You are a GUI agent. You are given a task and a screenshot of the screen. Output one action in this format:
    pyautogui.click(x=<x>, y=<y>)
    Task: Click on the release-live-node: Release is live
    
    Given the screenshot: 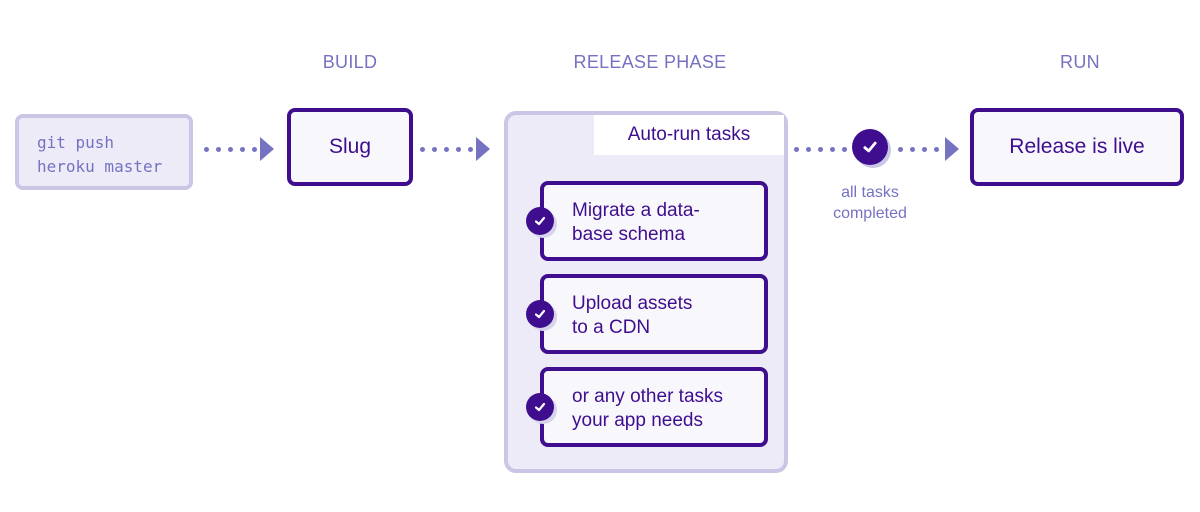 What is the action you would take?
    pyautogui.click(x=1077, y=147)
    